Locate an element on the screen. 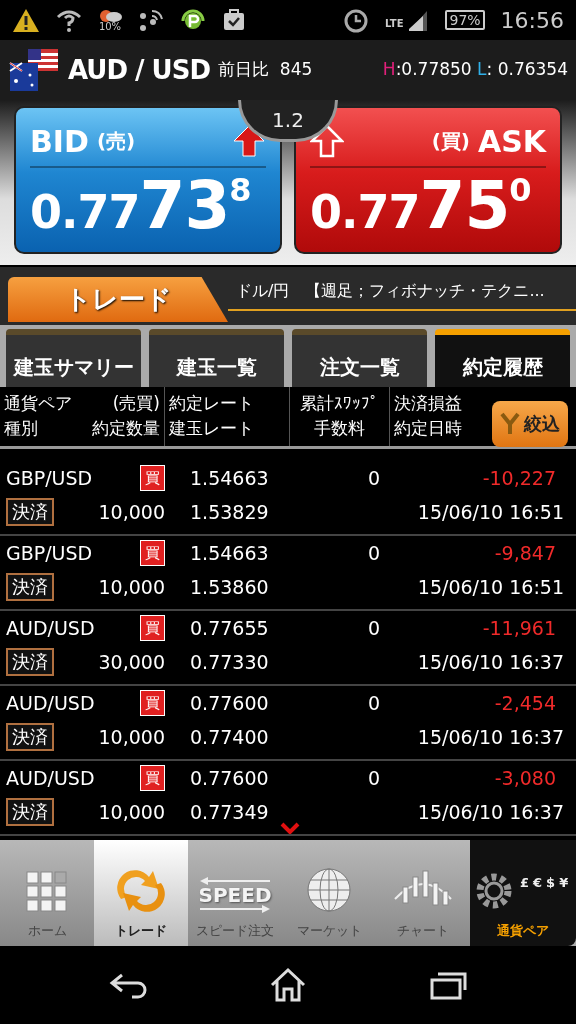  position-rate-cell-text: 1.53829 is located at coordinates (229, 512).